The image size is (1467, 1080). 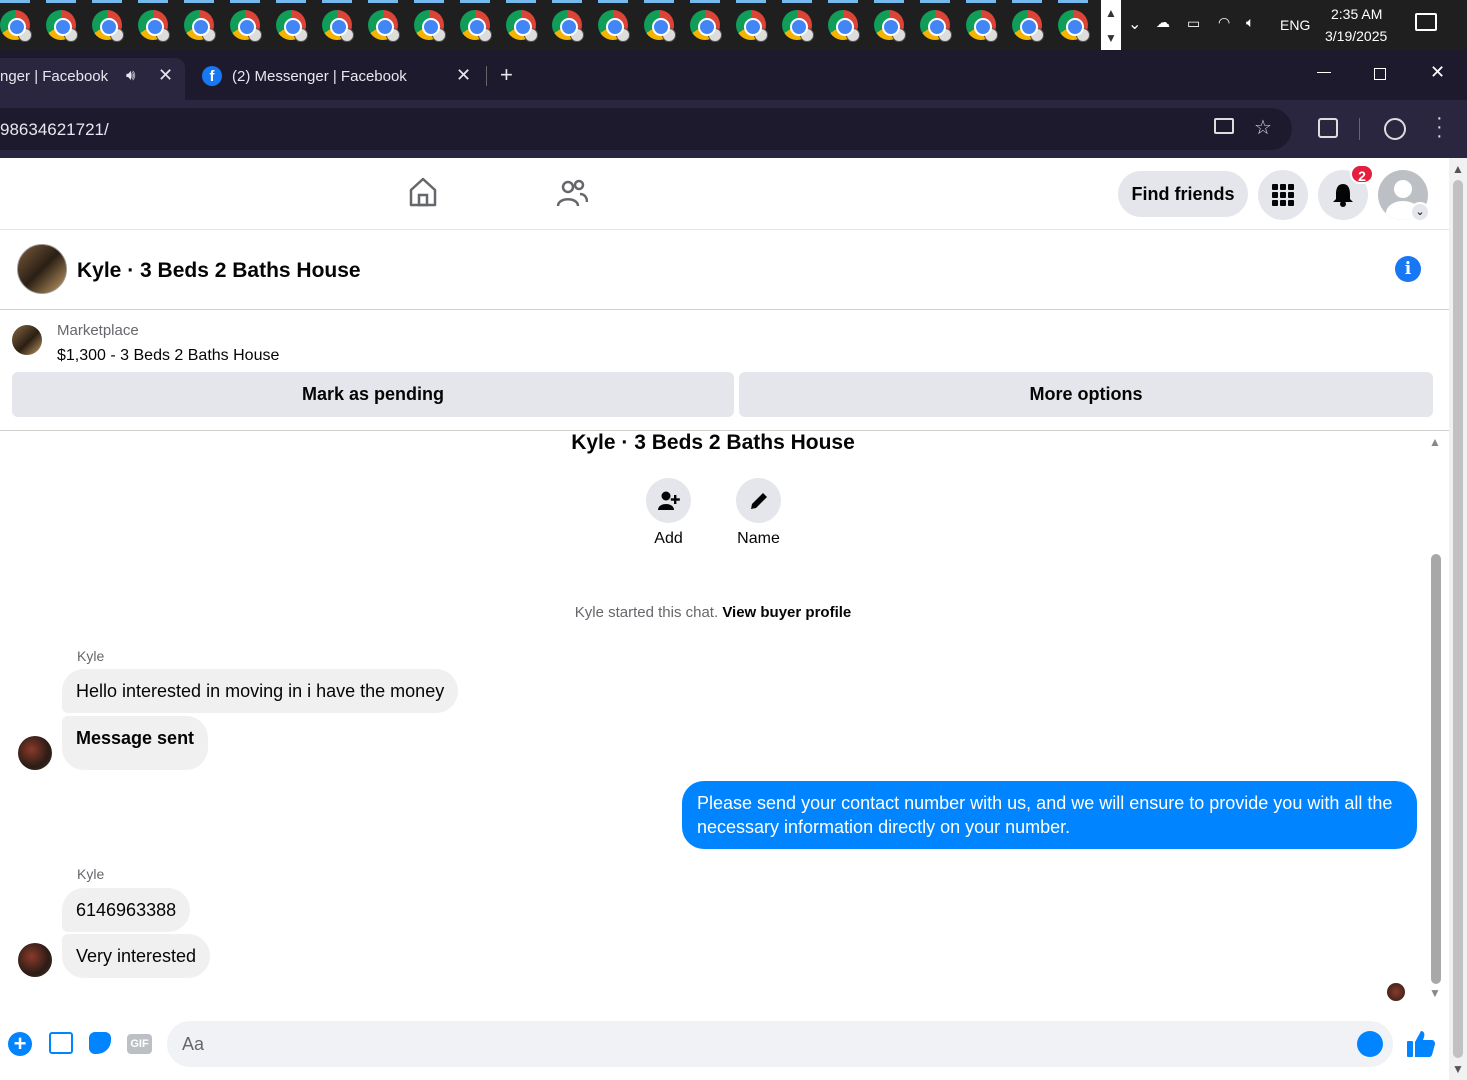 What do you see at coordinates (1458, 169) in the screenshot?
I see `page-scroll-up-icon: ▲` at bounding box center [1458, 169].